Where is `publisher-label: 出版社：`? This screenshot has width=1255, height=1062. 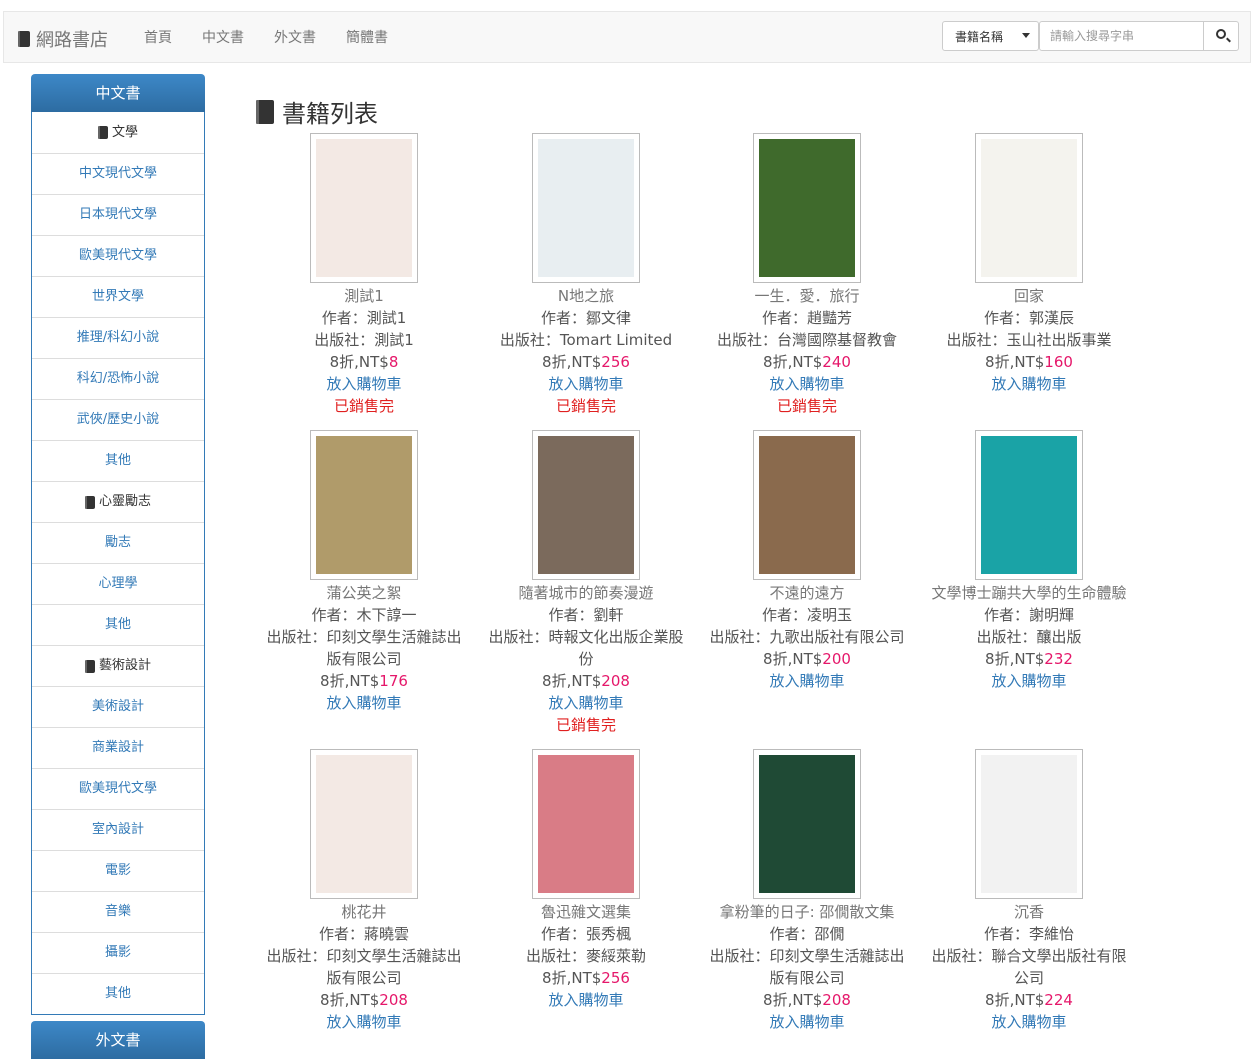
publisher-label: 出版社： is located at coordinates (296, 637).